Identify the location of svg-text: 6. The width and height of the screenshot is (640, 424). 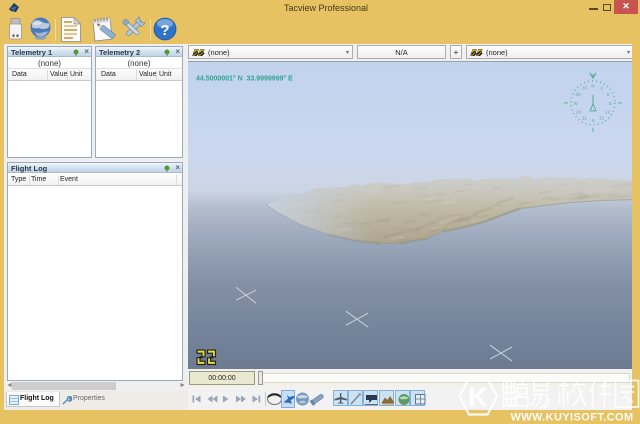
(608, 94).